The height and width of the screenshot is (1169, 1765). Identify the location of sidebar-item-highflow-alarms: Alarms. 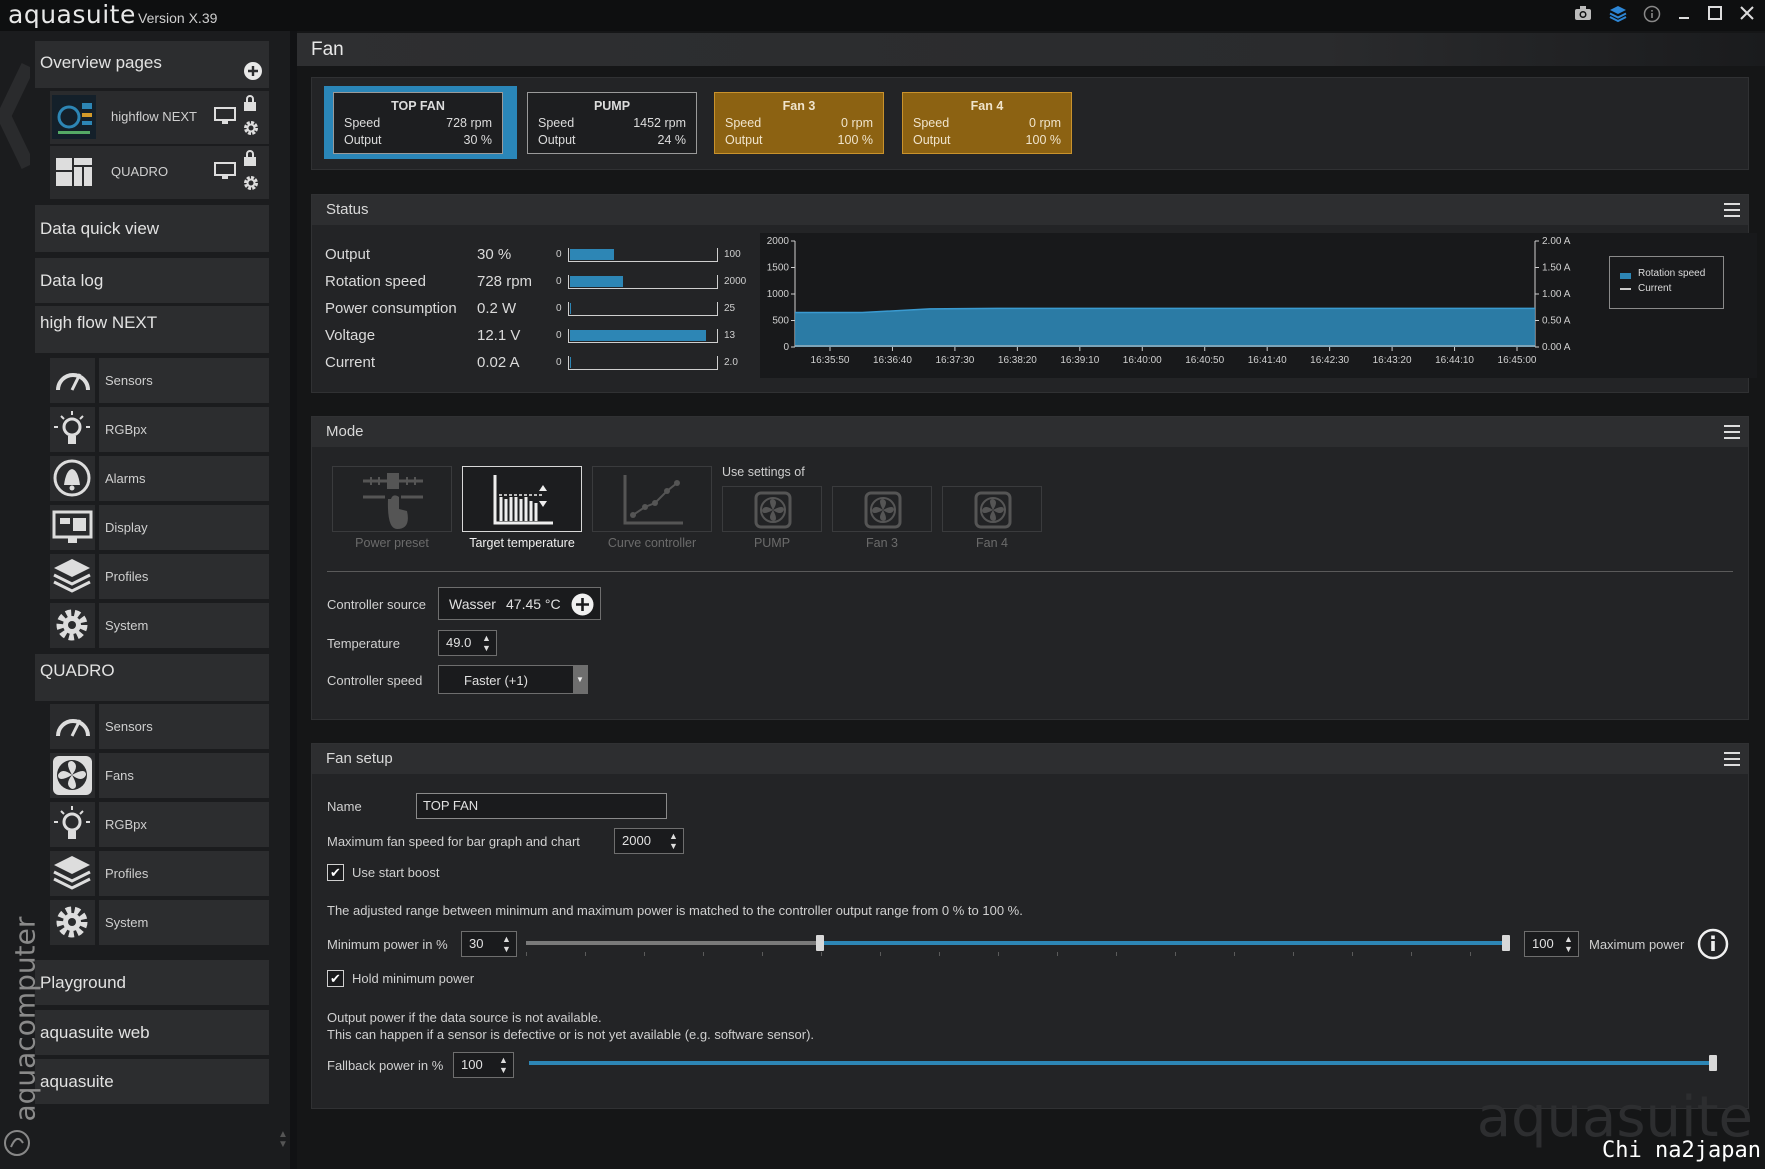
(159, 478).